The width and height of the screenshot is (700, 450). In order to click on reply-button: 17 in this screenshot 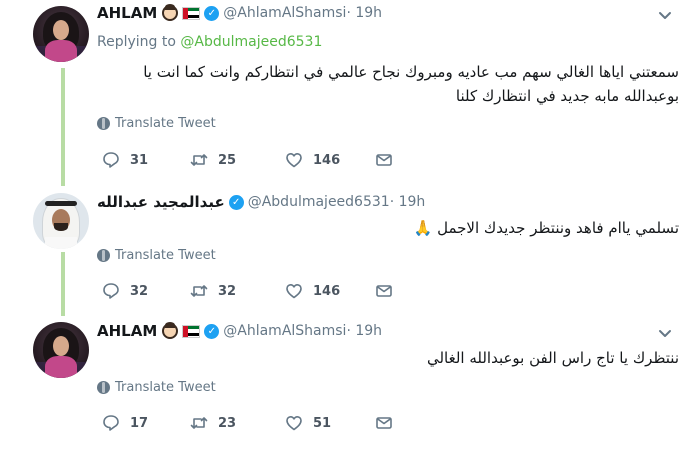, I will do `click(125, 423)`.